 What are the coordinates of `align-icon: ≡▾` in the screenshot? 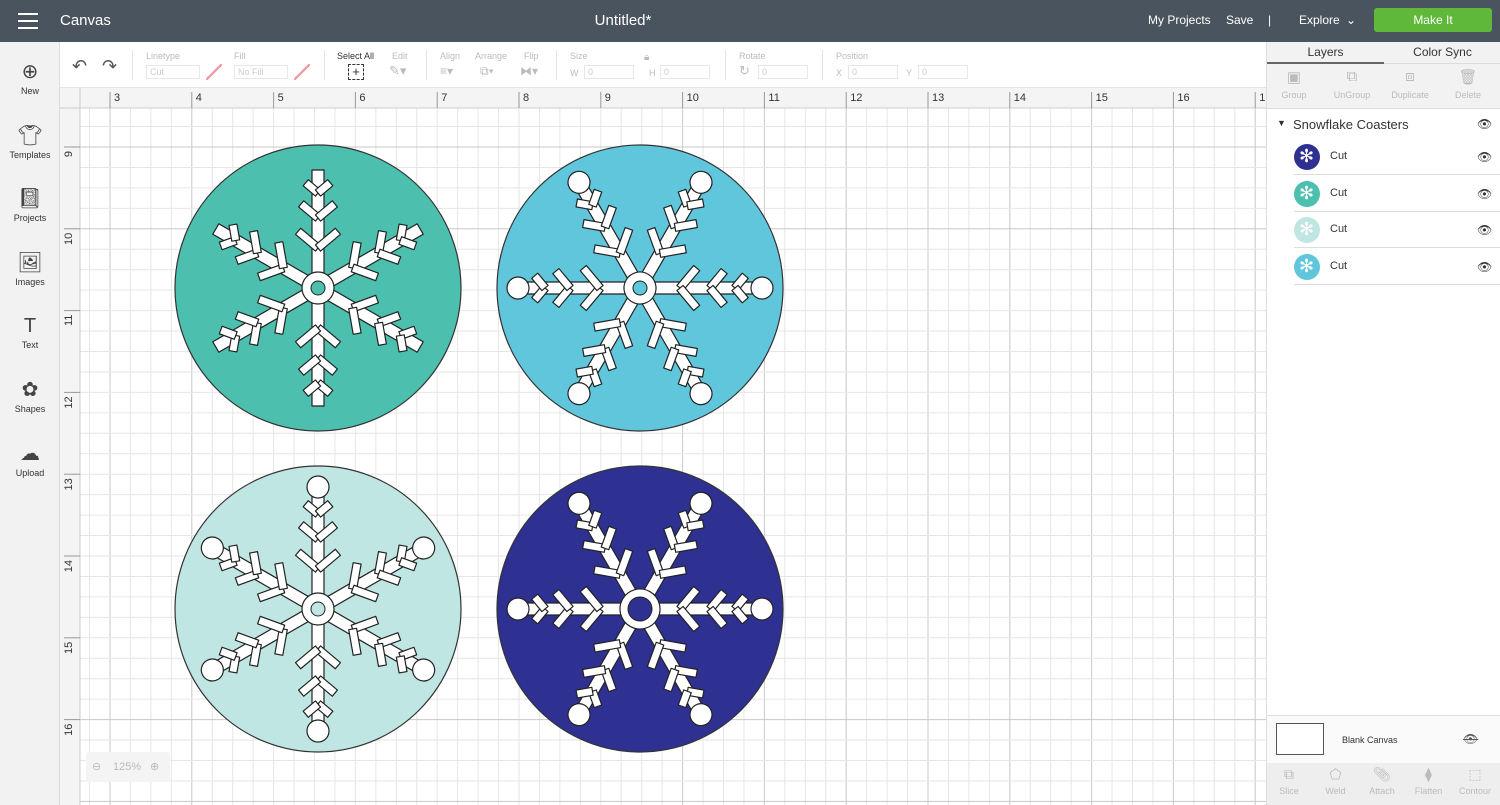 It's located at (446, 71).